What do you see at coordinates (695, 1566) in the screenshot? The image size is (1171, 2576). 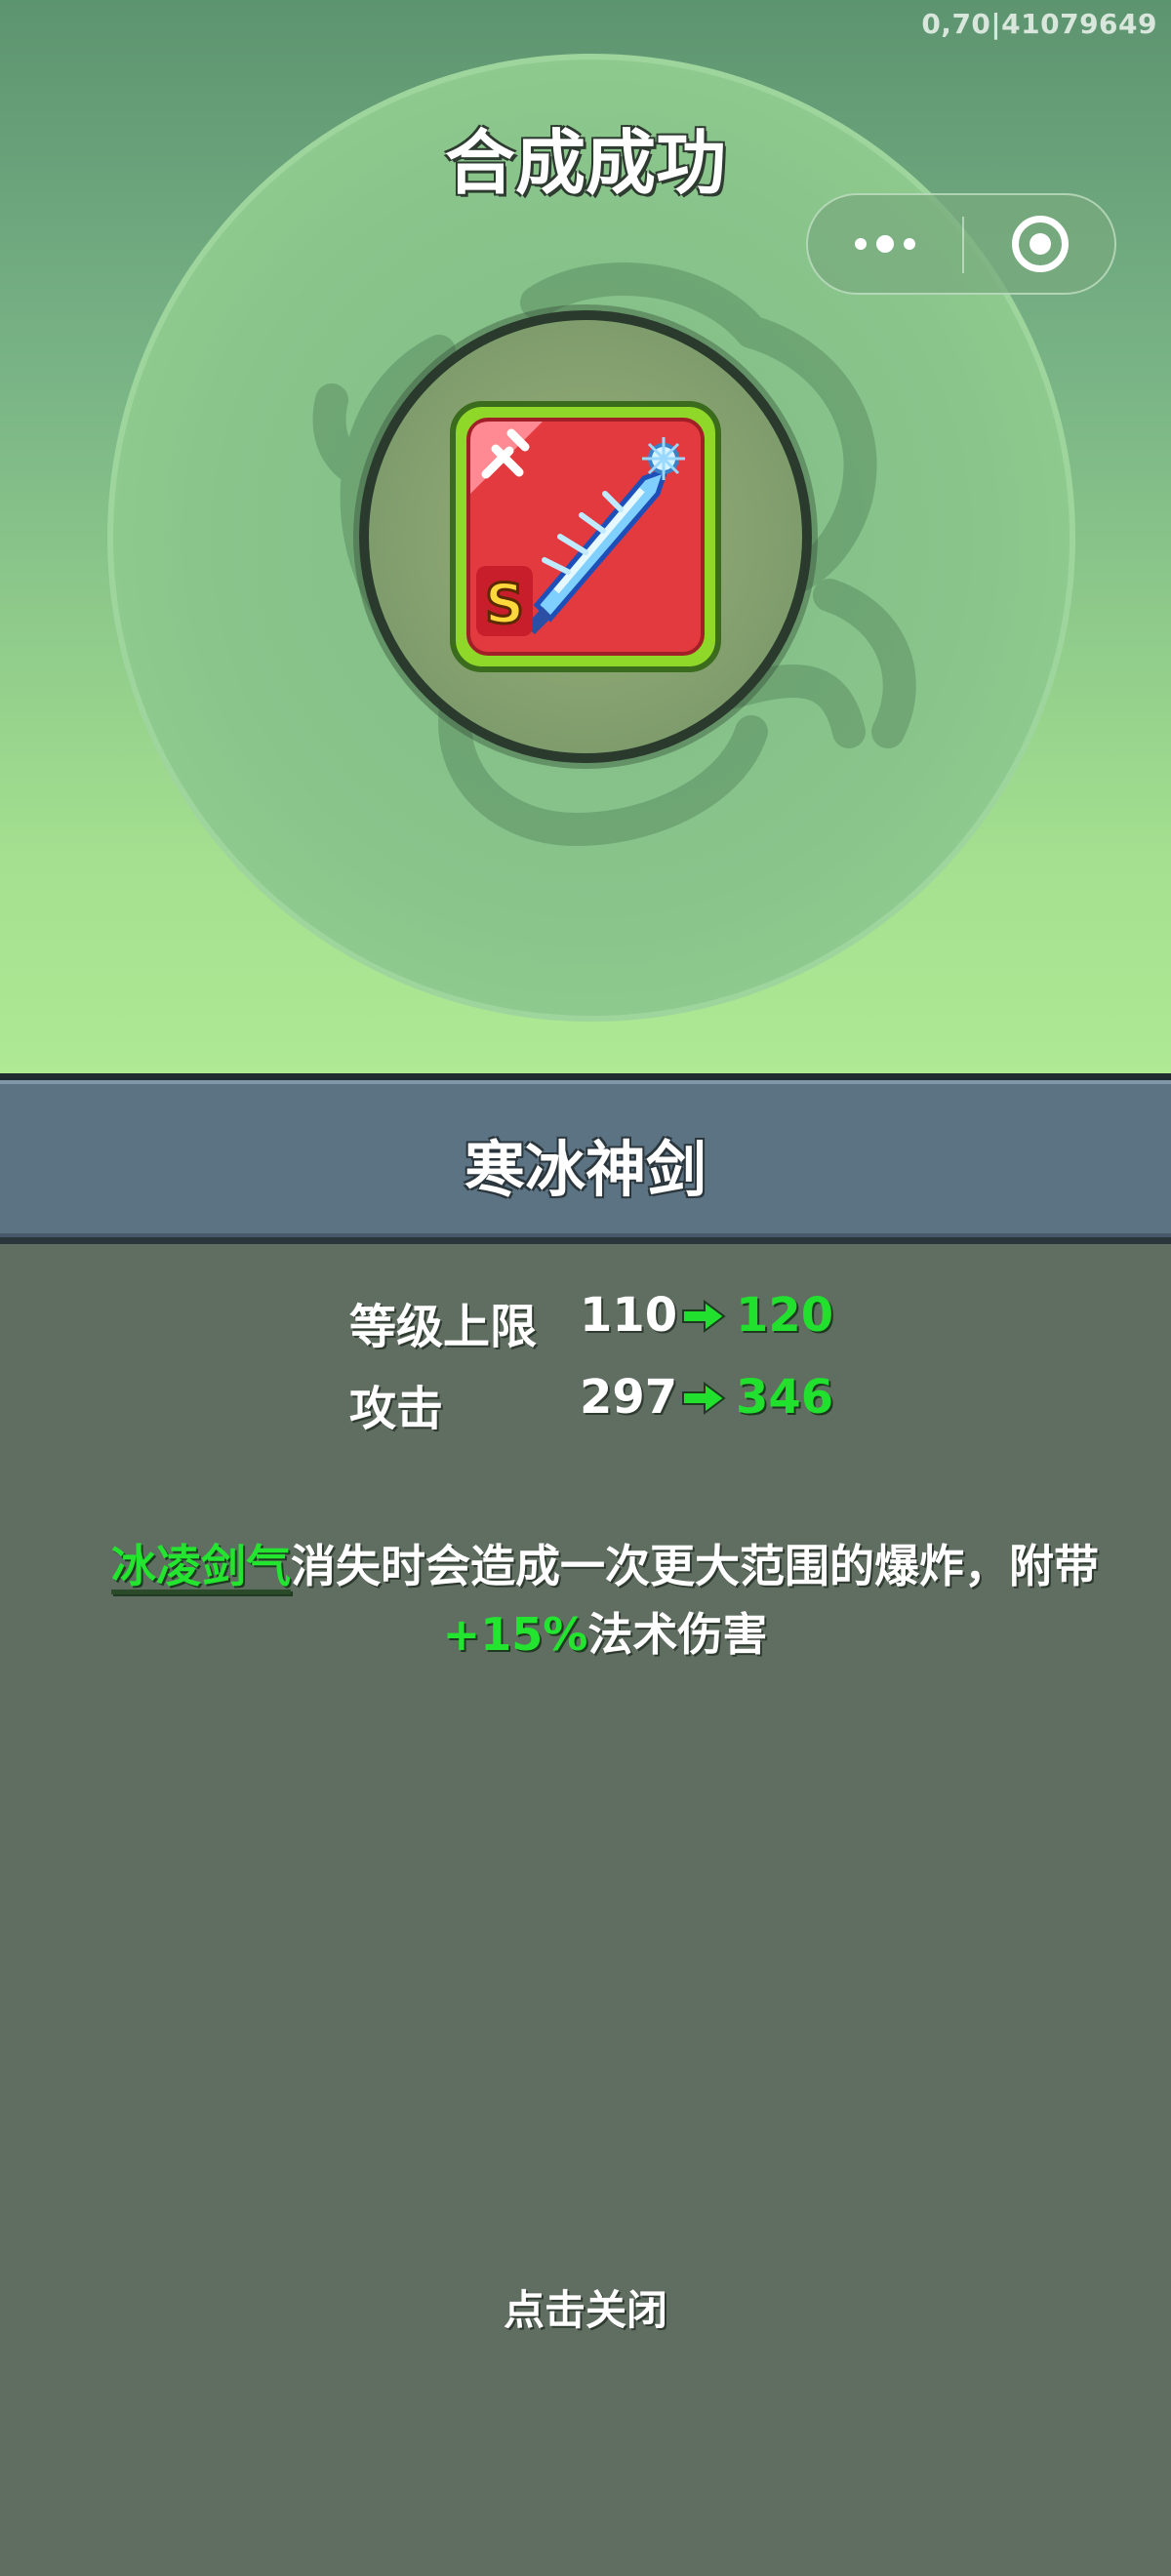 I see `effect-text: 消失时会造成一次更大范围的爆炸，附带` at bounding box center [695, 1566].